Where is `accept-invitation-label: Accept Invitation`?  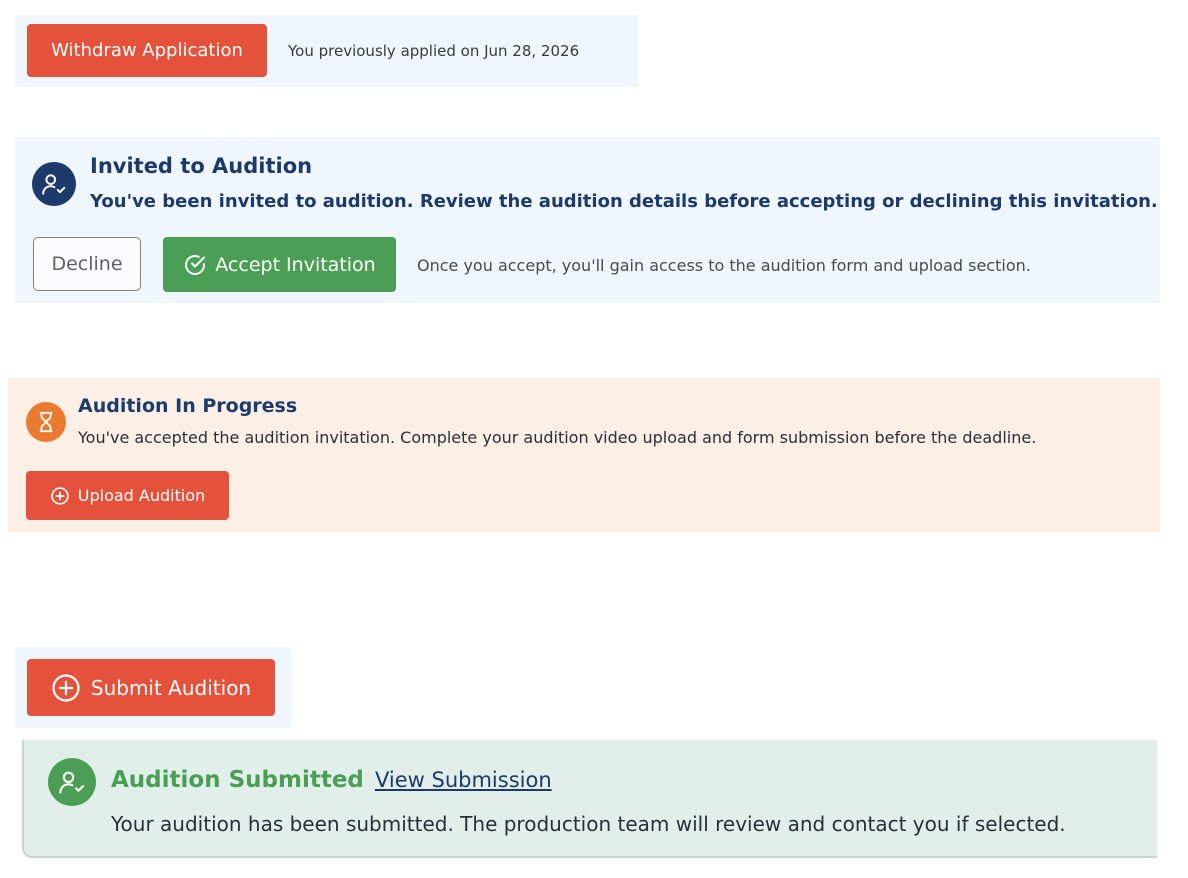 accept-invitation-label: Accept Invitation is located at coordinates (295, 264).